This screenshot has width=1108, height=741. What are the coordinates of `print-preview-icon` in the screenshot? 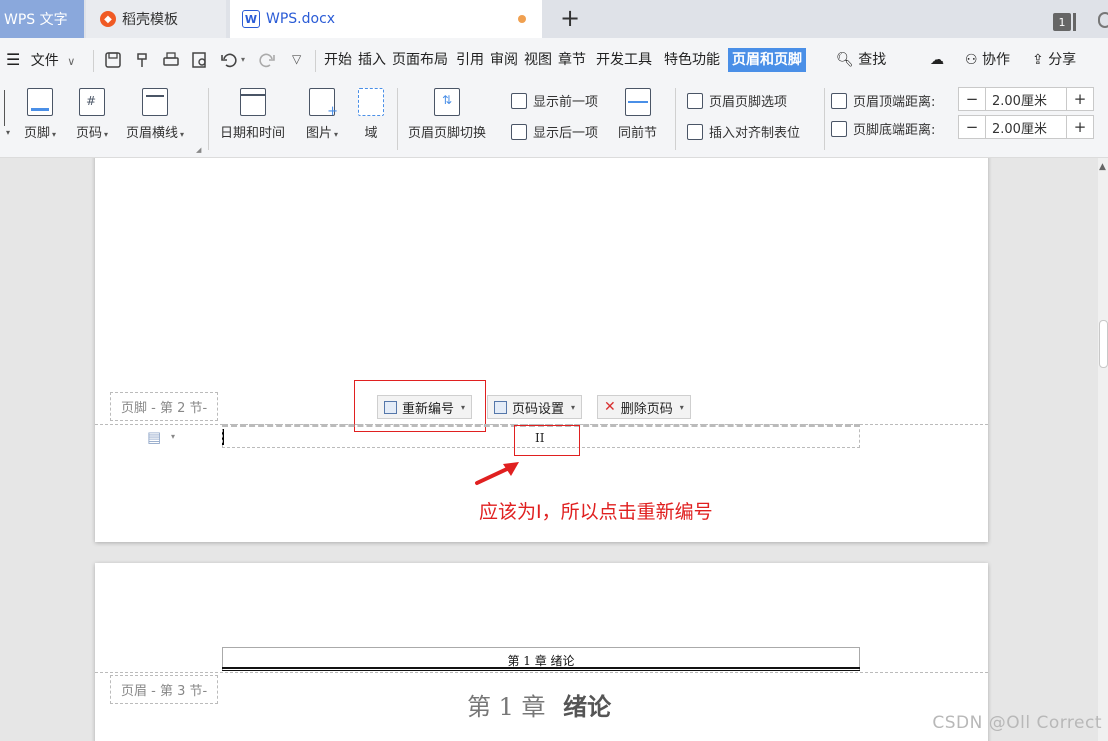 It's located at (200, 60).